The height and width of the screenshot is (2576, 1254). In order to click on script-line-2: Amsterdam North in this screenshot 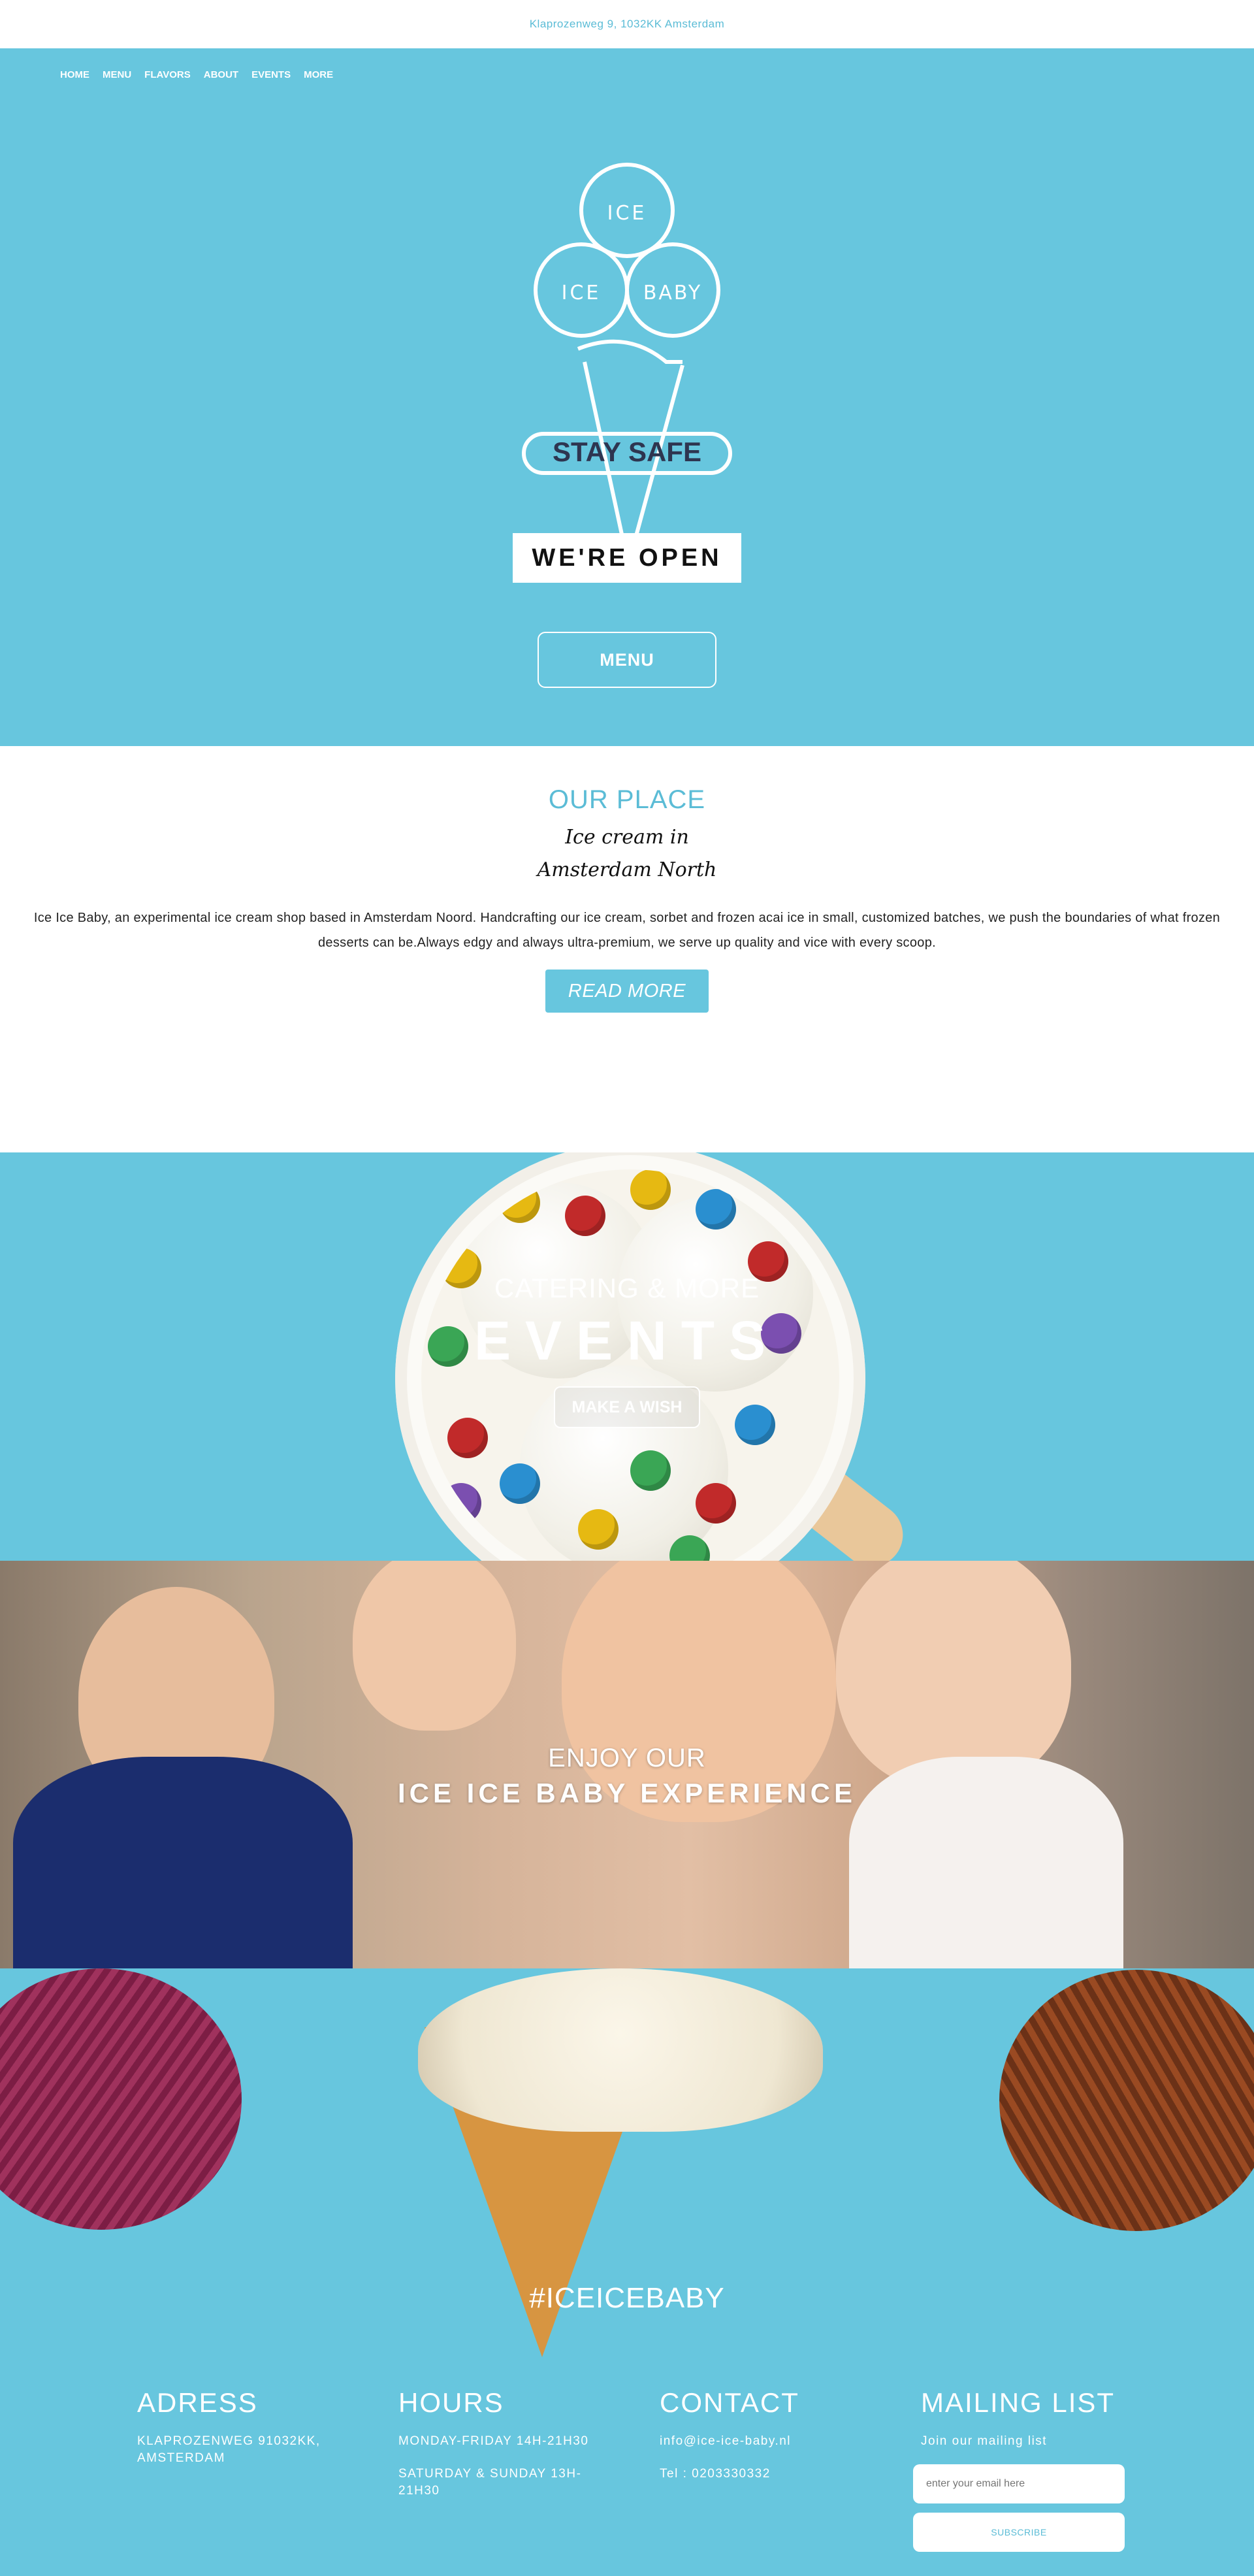, I will do `click(627, 869)`.